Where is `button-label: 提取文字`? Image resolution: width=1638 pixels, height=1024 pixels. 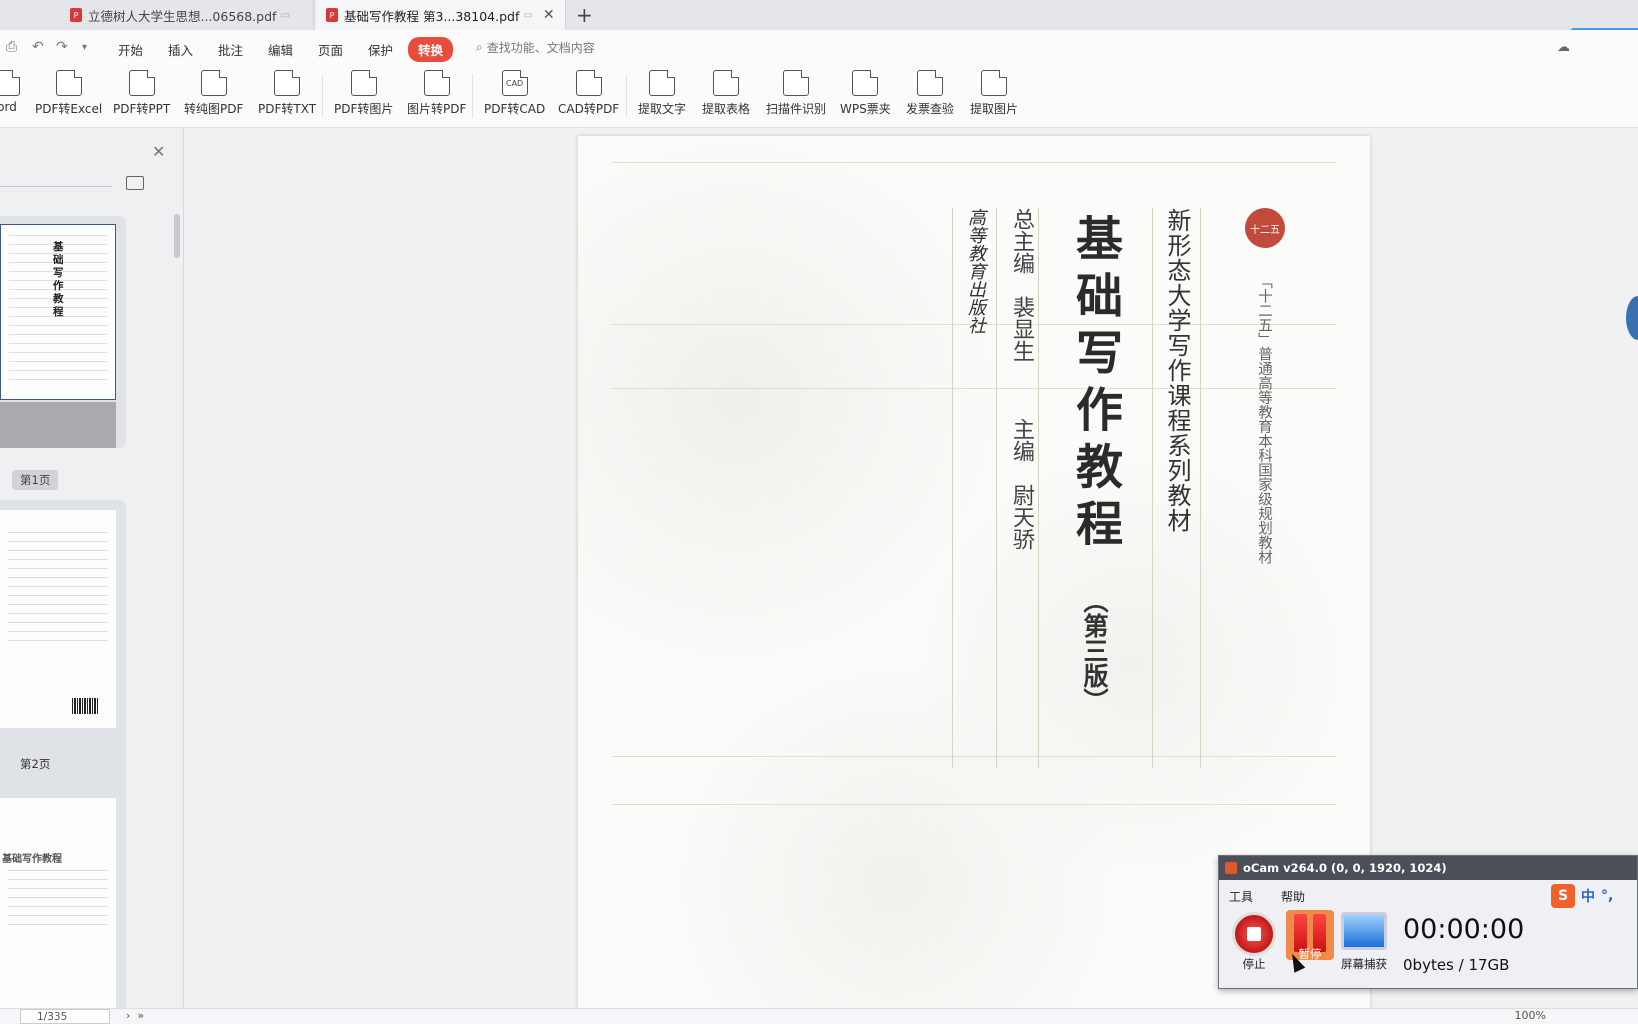
button-label: 提取文字 is located at coordinates (662, 109).